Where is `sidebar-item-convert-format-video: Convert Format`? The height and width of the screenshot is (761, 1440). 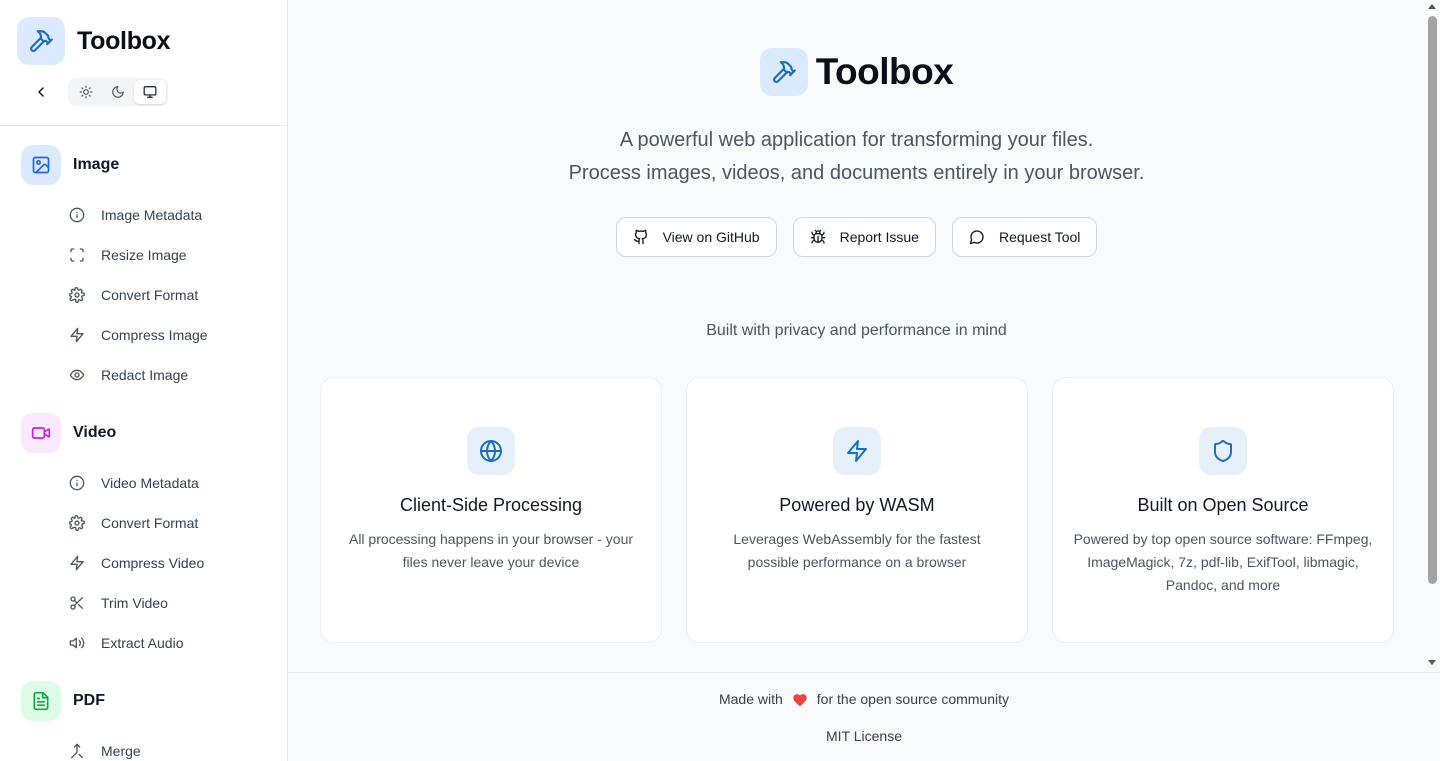
sidebar-item-convert-format-video: Convert Format is located at coordinates (143, 523).